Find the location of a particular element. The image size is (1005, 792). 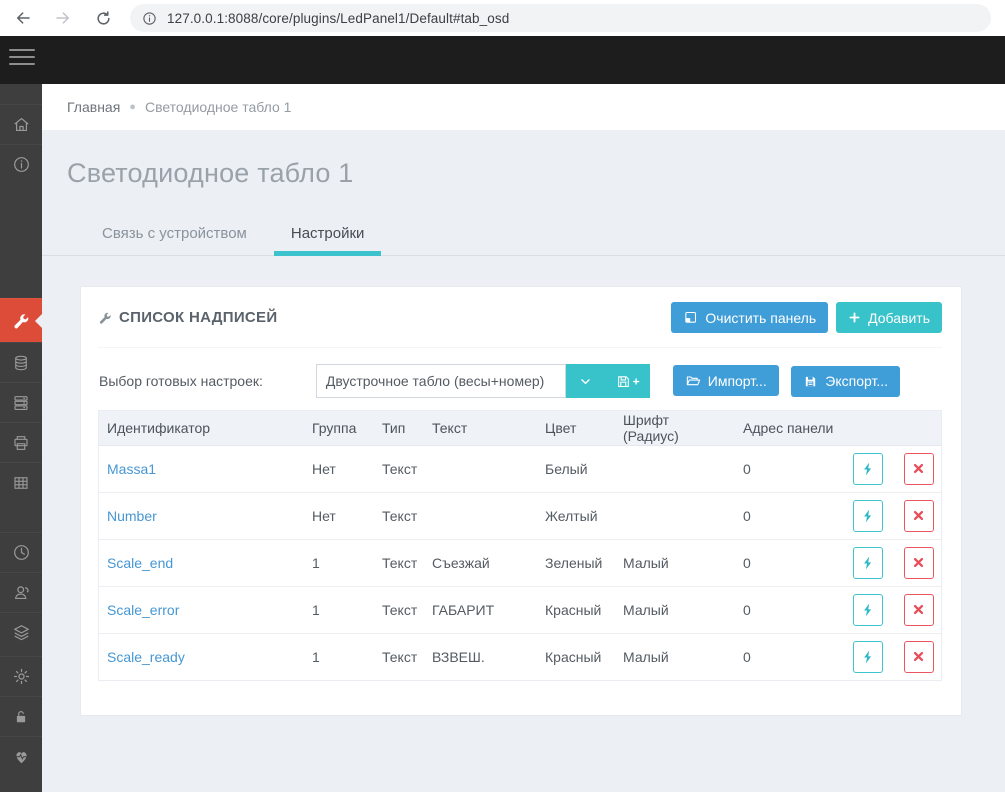

row-text: ВЗВЕШ. is located at coordinates (480, 656).